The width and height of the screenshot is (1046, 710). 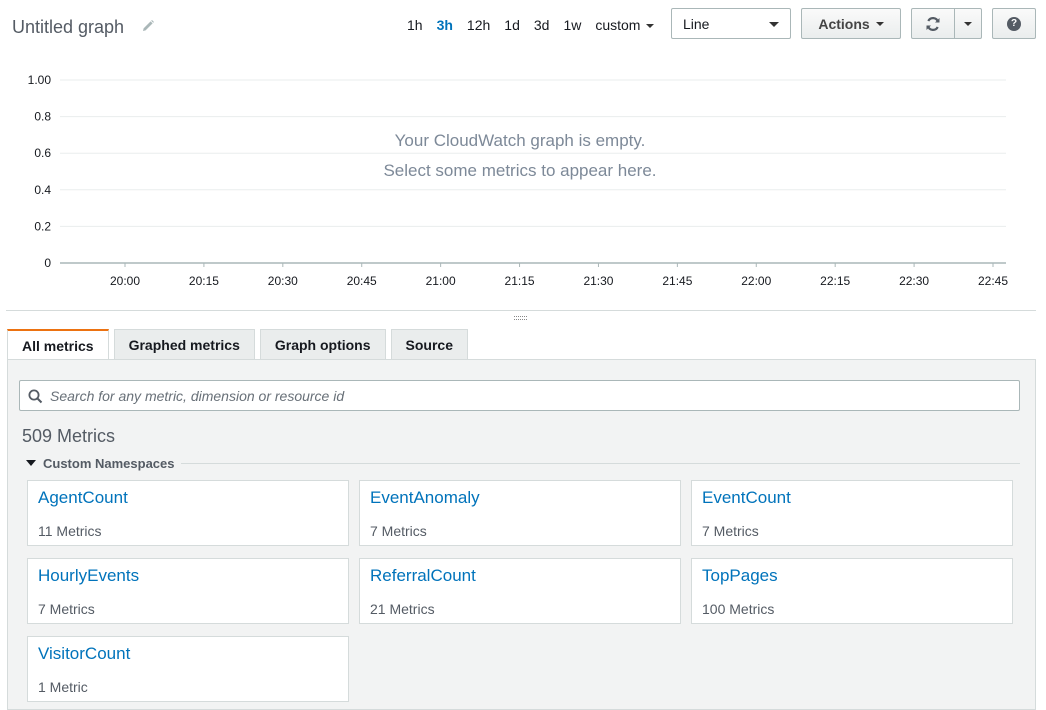 I want to click on time-range-selector: 1h 3h 12h 1d 3d 1w custom, so click(x=530, y=25).